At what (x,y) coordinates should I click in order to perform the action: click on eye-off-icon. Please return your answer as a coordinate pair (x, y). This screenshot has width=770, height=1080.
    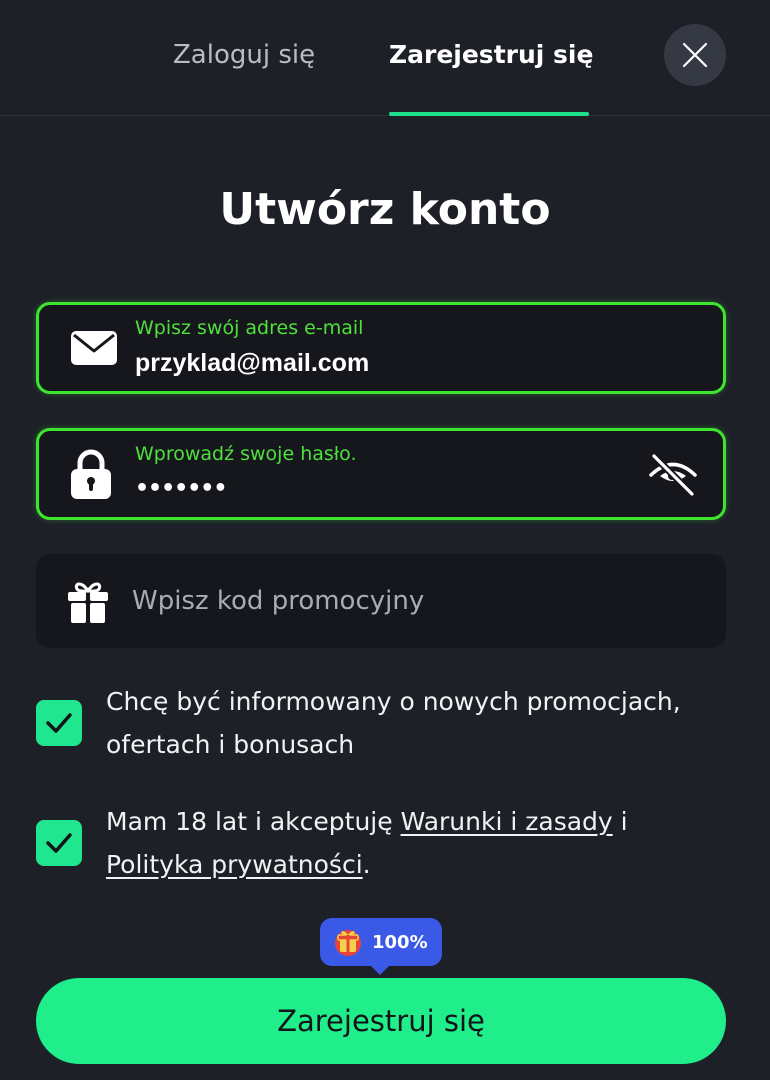
    Looking at the image, I should click on (673, 475).